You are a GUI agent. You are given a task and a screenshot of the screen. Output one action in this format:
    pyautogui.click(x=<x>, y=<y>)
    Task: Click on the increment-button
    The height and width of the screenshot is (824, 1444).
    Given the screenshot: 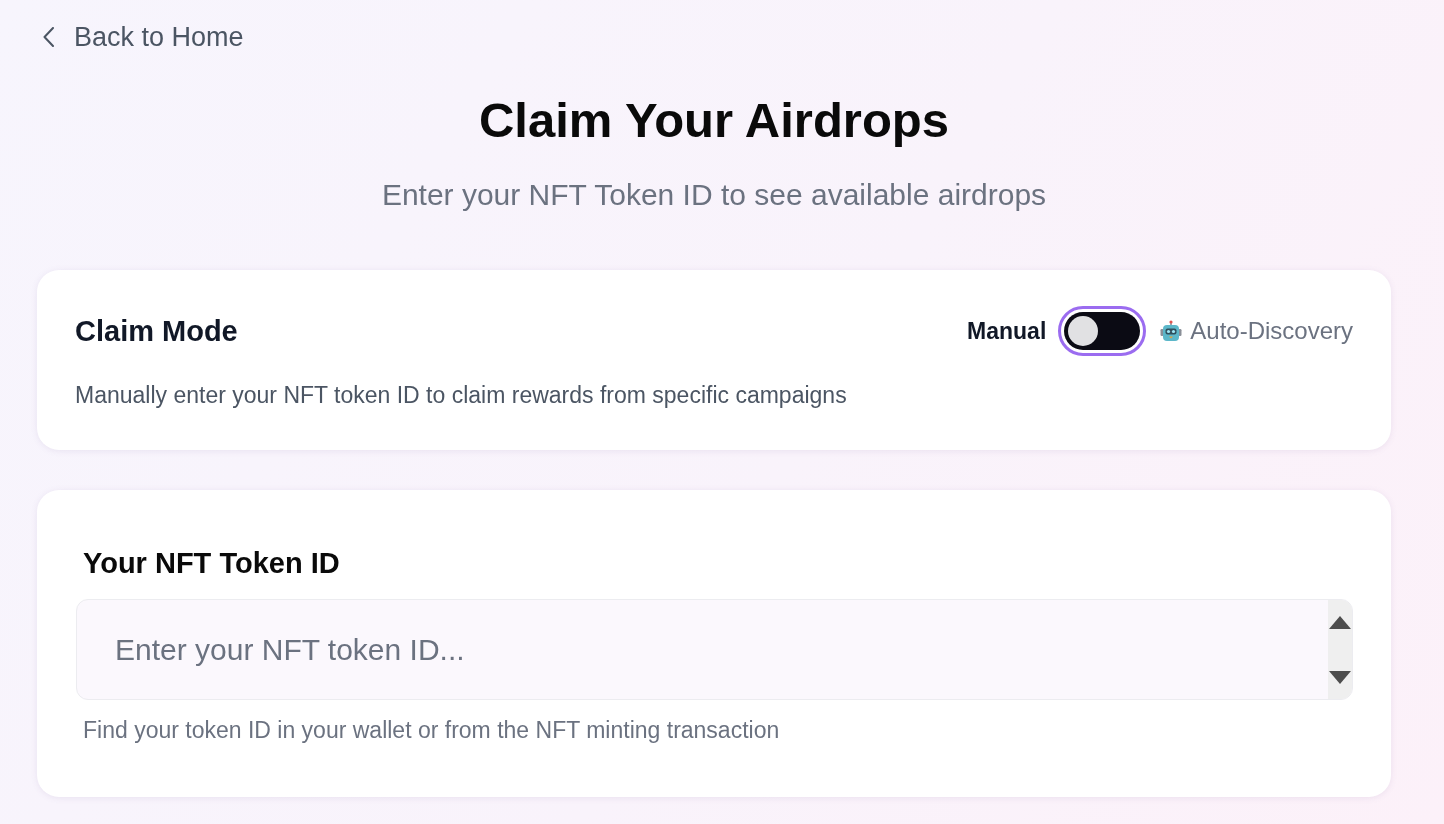 What is the action you would take?
    pyautogui.click(x=1340, y=622)
    